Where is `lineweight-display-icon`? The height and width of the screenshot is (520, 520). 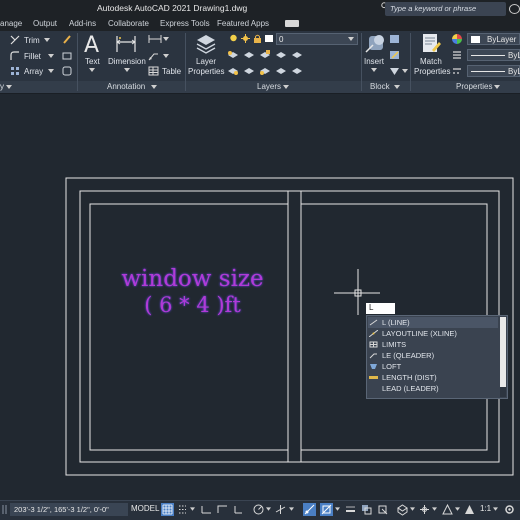
lineweight-display-icon is located at coordinates (350, 509).